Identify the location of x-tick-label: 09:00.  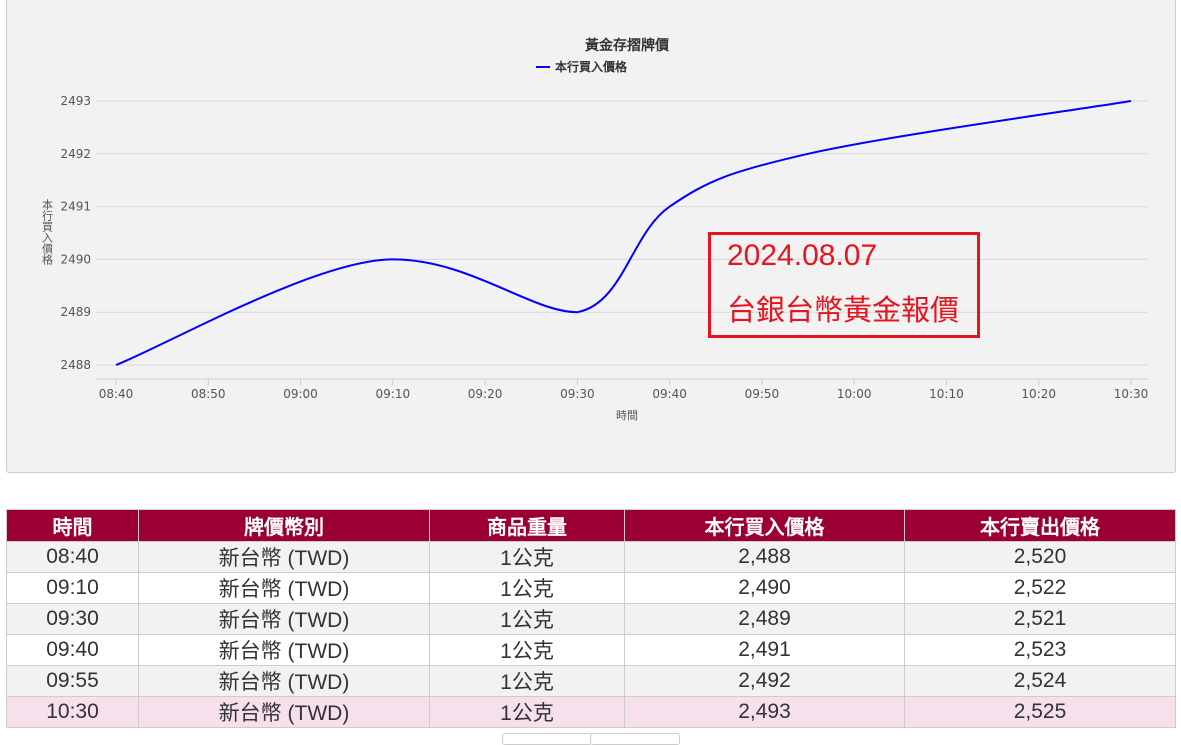
(300, 394).